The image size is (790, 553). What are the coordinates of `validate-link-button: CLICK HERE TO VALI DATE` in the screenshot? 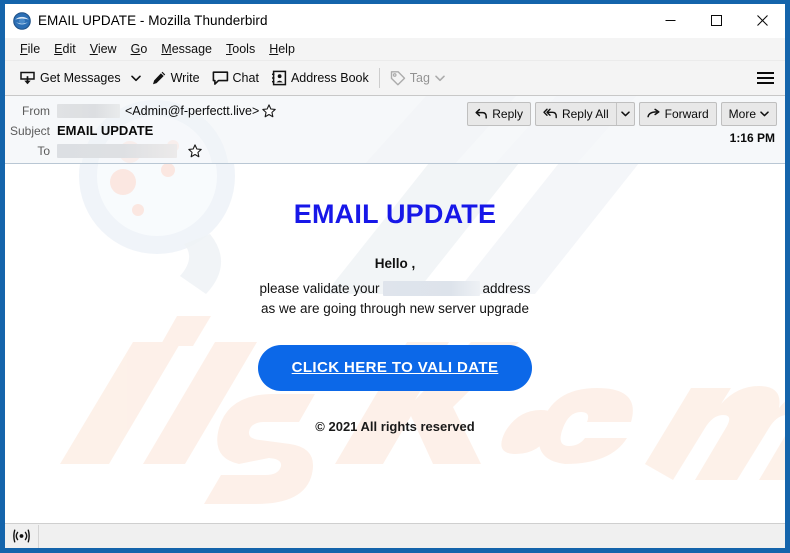 It's located at (395, 368).